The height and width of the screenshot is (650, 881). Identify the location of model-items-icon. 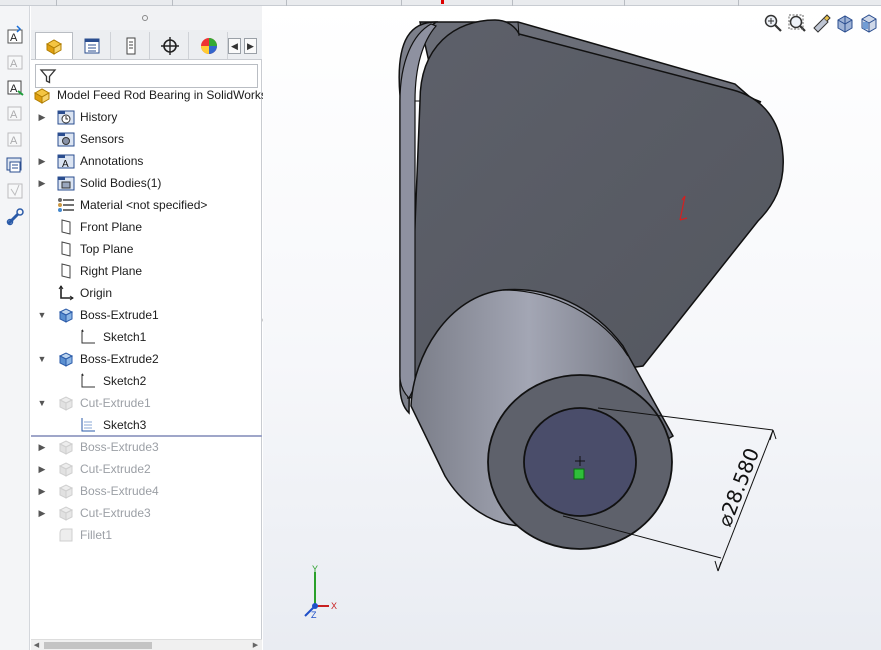
(14, 165).